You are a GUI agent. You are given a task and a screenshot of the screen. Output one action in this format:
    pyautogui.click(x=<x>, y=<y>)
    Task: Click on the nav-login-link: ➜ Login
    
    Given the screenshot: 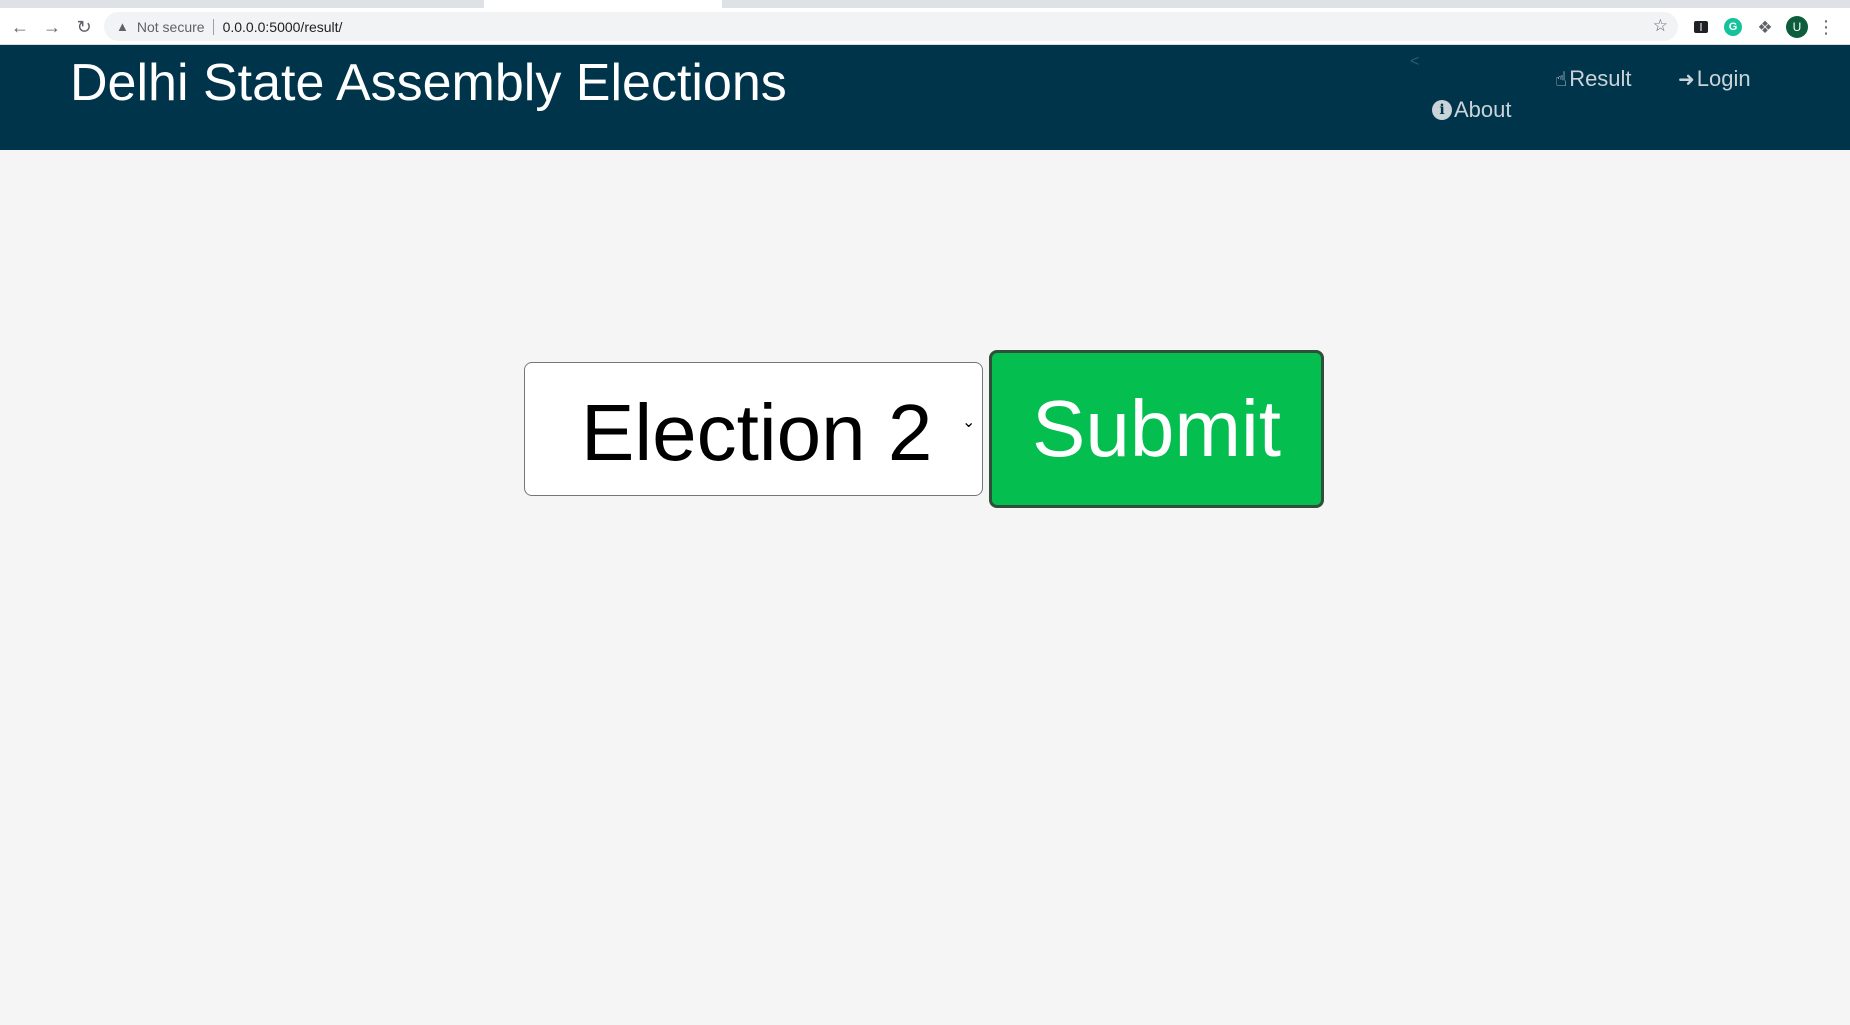 What is the action you would take?
    pyautogui.click(x=1714, y=79)
    